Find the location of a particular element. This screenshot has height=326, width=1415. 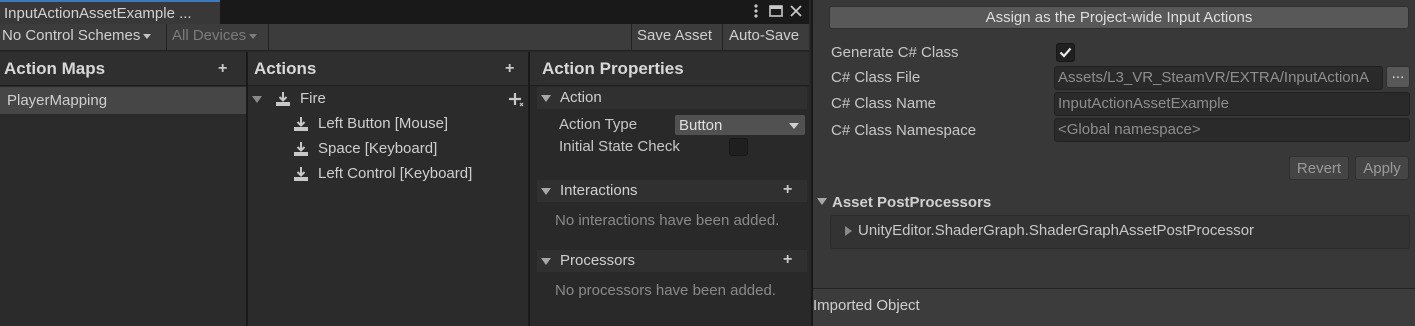

action-section-title: Action is located at coordinates (581, 97).